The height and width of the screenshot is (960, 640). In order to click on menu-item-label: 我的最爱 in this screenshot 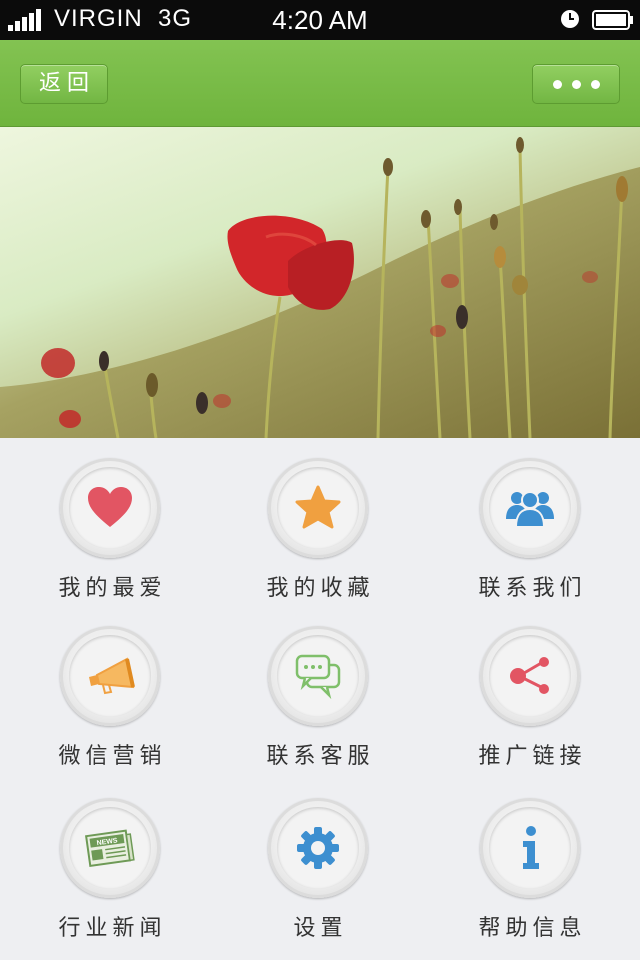, I will do `click(112, 588)`.